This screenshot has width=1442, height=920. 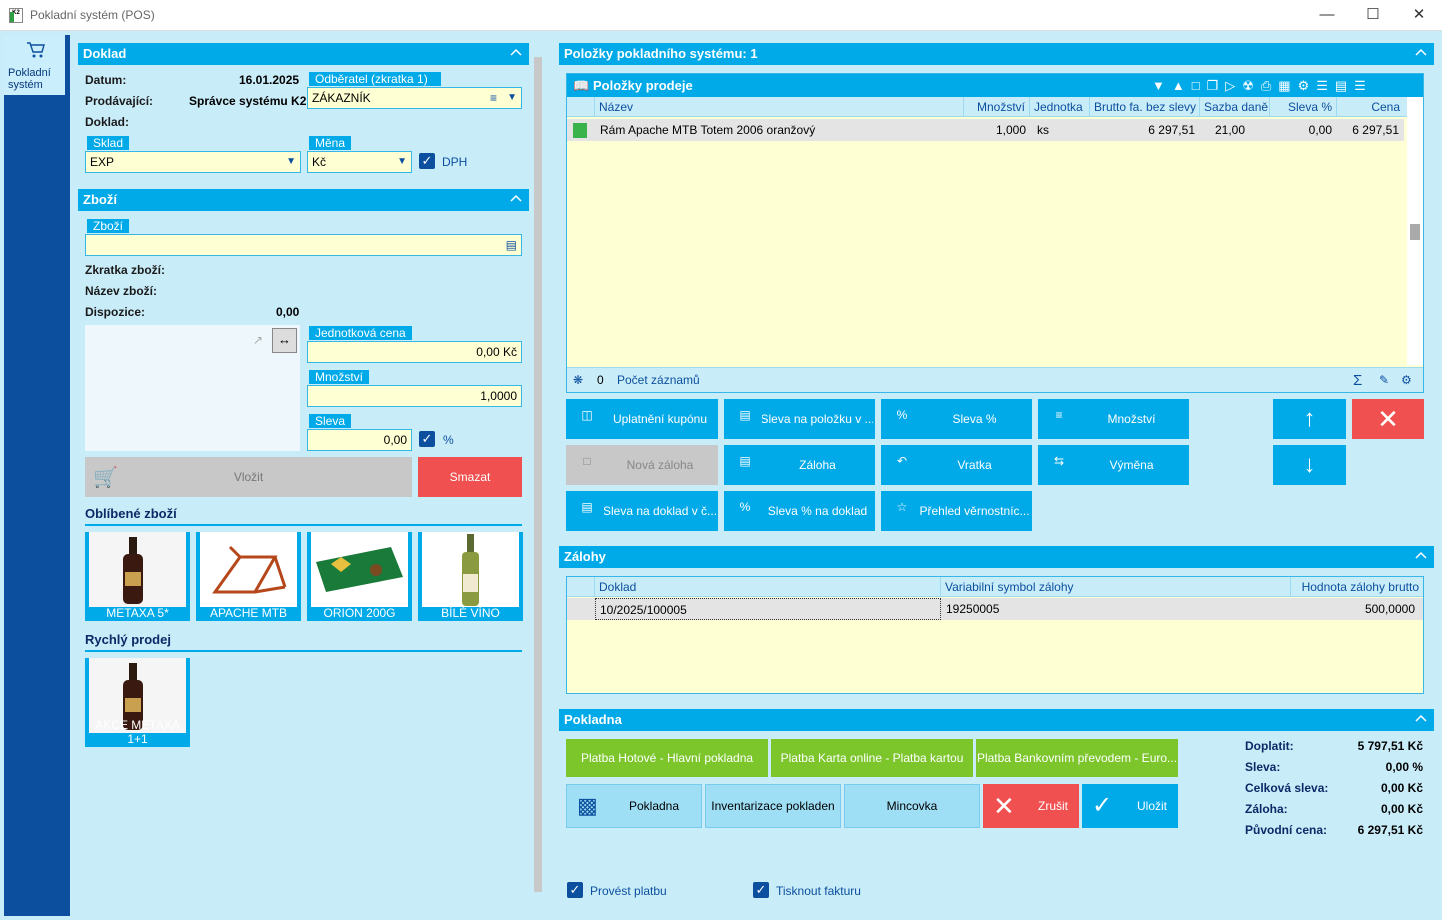 I want to click on minimize-button: —, so click(x=1327, y=15).